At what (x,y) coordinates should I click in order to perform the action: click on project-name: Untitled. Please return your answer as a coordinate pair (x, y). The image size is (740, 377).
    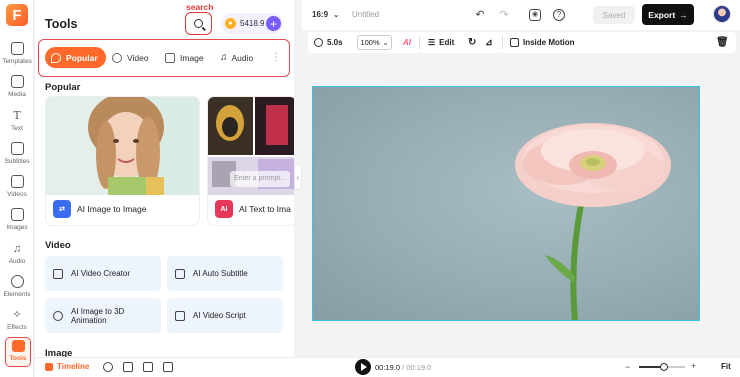
    Looking at the image, I should click on (365, 14).